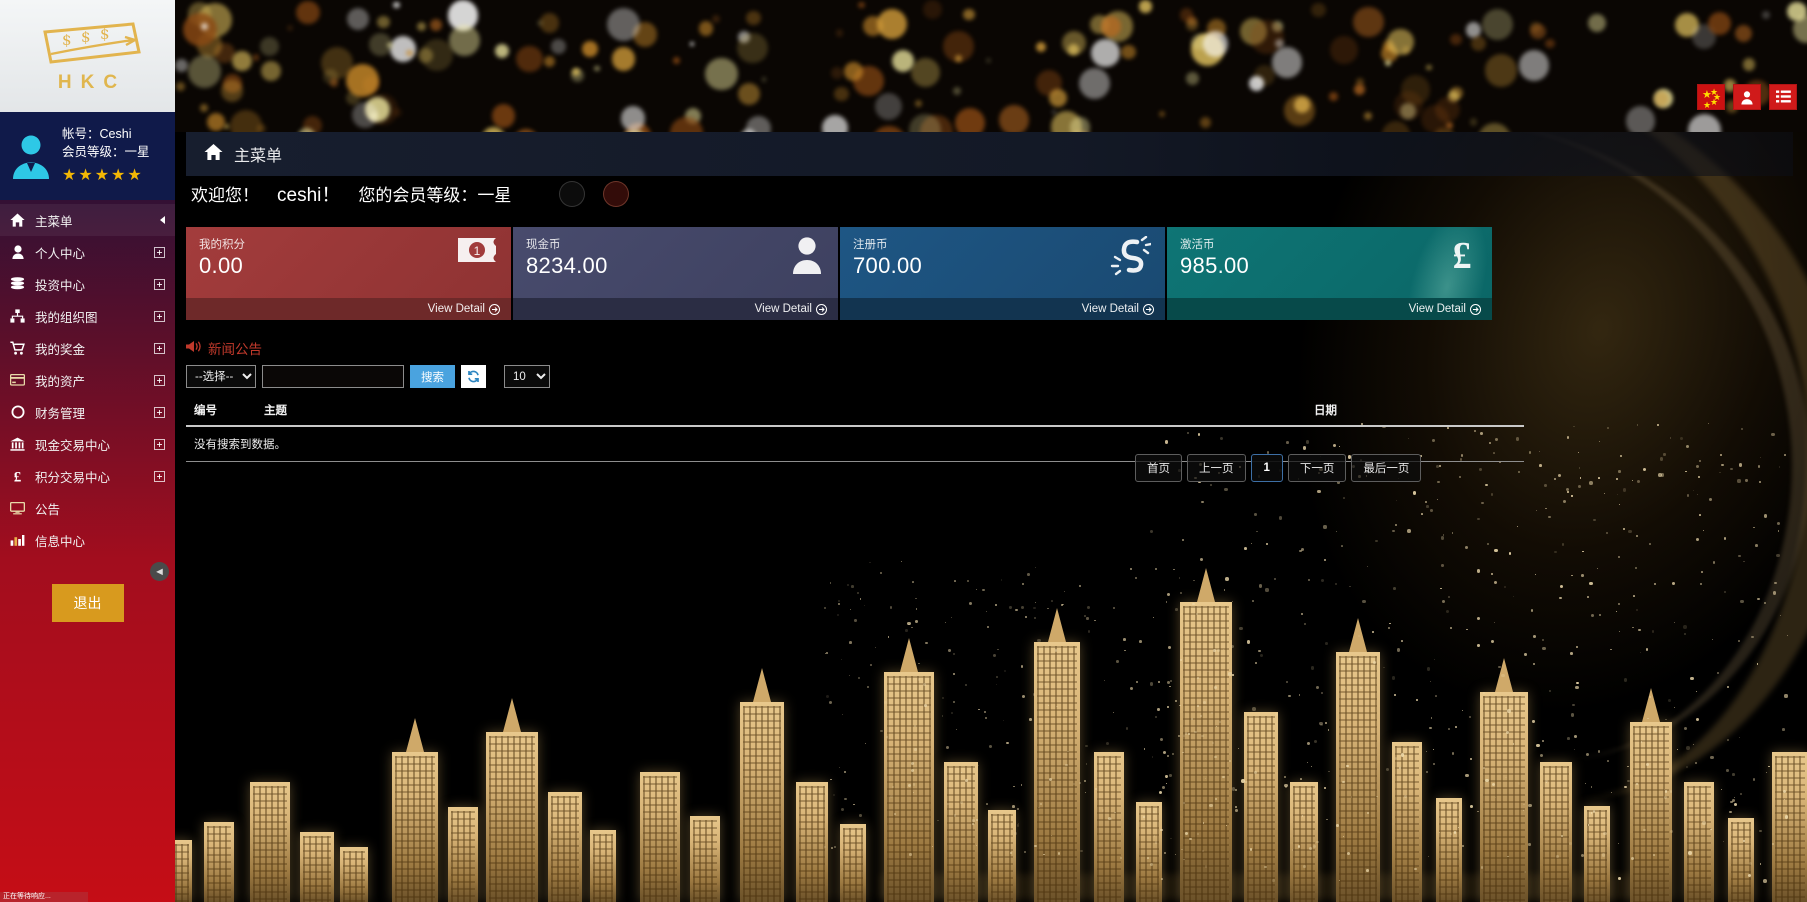 Image resolution: width=1807 pixels, height=902 pixels. What do you see at coordinates (1386, 468) in the screenshot?
I see `pagination-last: 最后一页` at bounding box center [1386, 468].